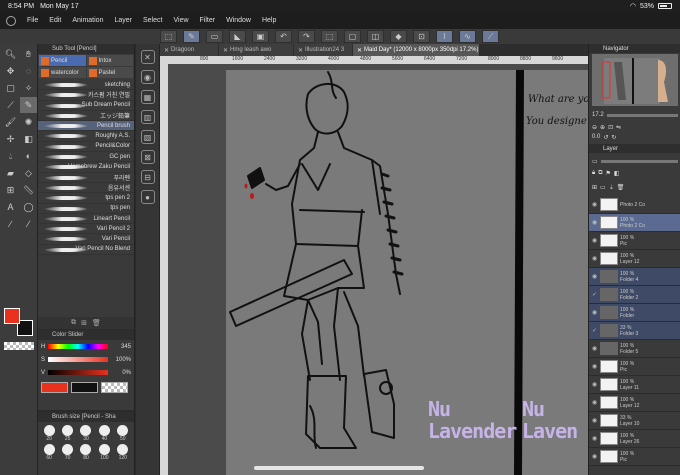 The height and width of the screenshot is (475, 680). What do you see at coordinates (86, 116) in the screenshot?
I see `brush-item: エッジ鉛筆` at bounding box center [86, 116].